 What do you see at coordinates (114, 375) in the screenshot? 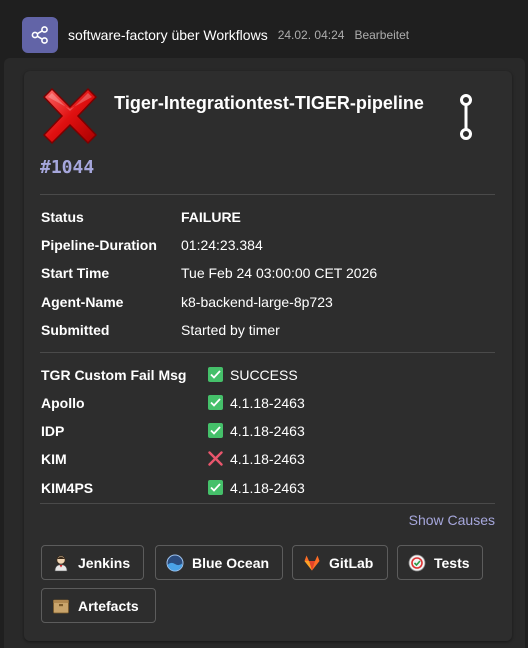
I see `result-key: TGR Custom Fail Msg` at bounding box center [114, 375].